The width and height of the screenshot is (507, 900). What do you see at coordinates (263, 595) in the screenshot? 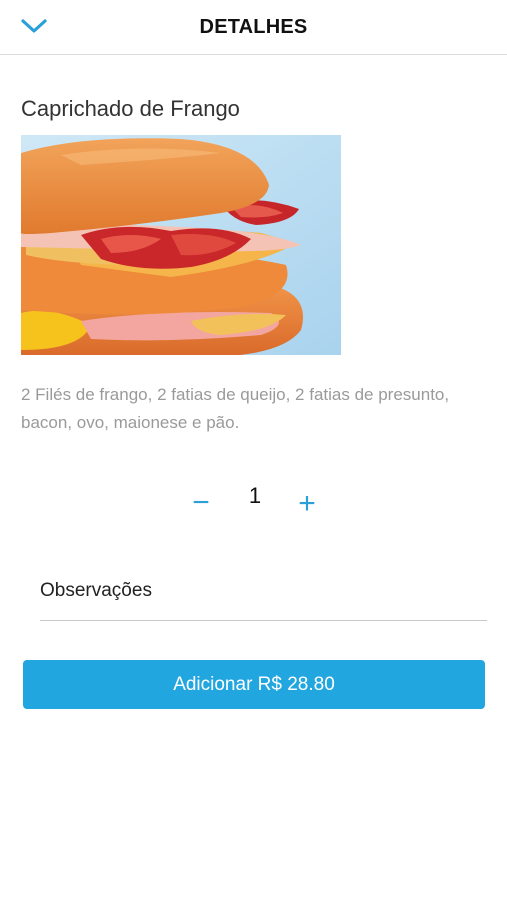
I see `observations-field: Observações` at bounding box center [263, 595].